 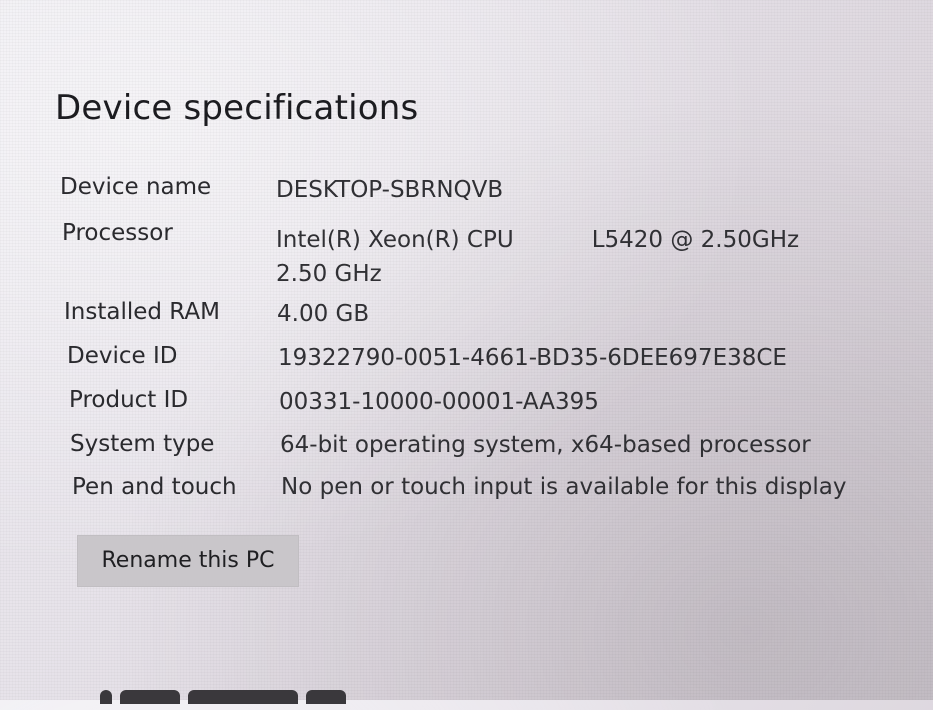 I want to click on spec-label-system-type: System type, so click(x=142, y=444).